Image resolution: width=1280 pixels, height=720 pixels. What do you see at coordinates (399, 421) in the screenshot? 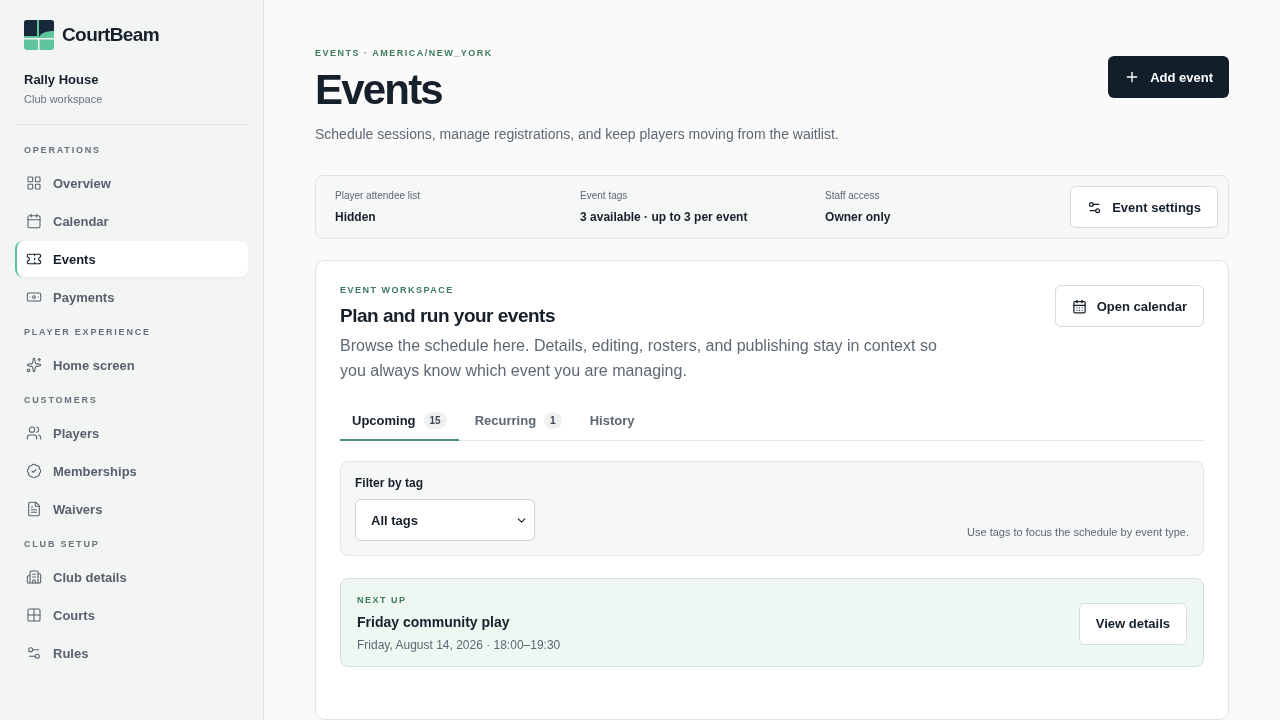
I see `tab: Upcoming 15` at bounding box center [399, 421].